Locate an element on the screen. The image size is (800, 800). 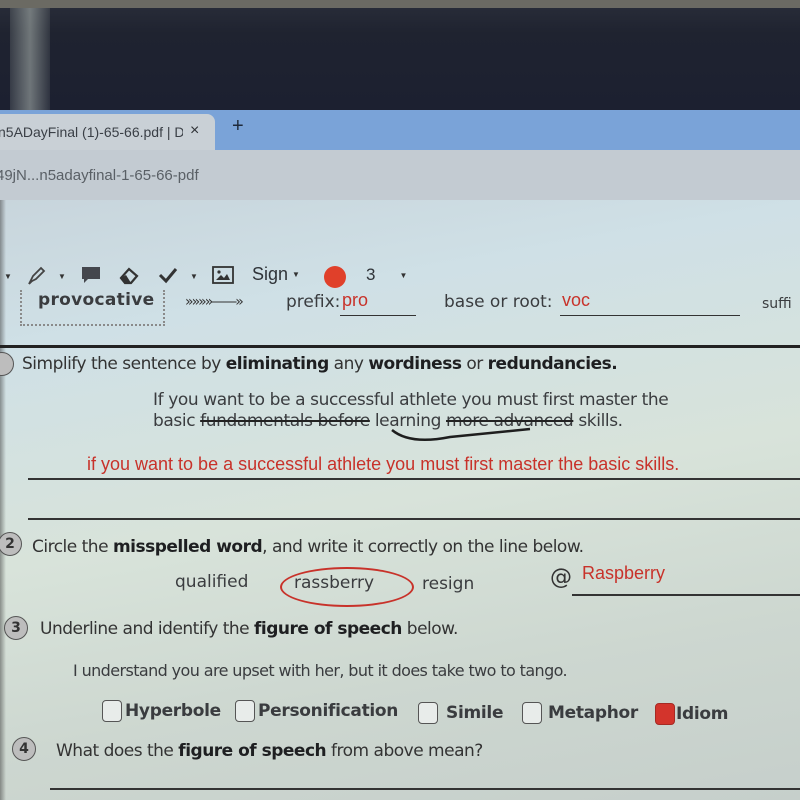
ink-underline-scribble is located at coordinates (461, 434).